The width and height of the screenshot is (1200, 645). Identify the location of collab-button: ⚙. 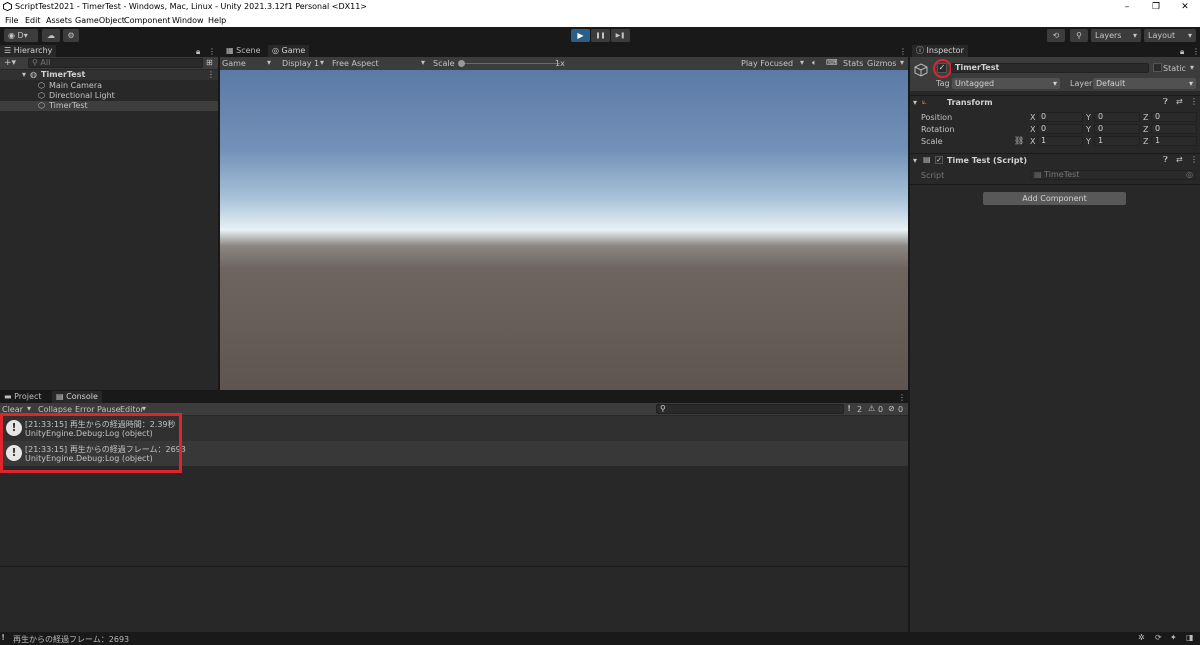
(71, 35).